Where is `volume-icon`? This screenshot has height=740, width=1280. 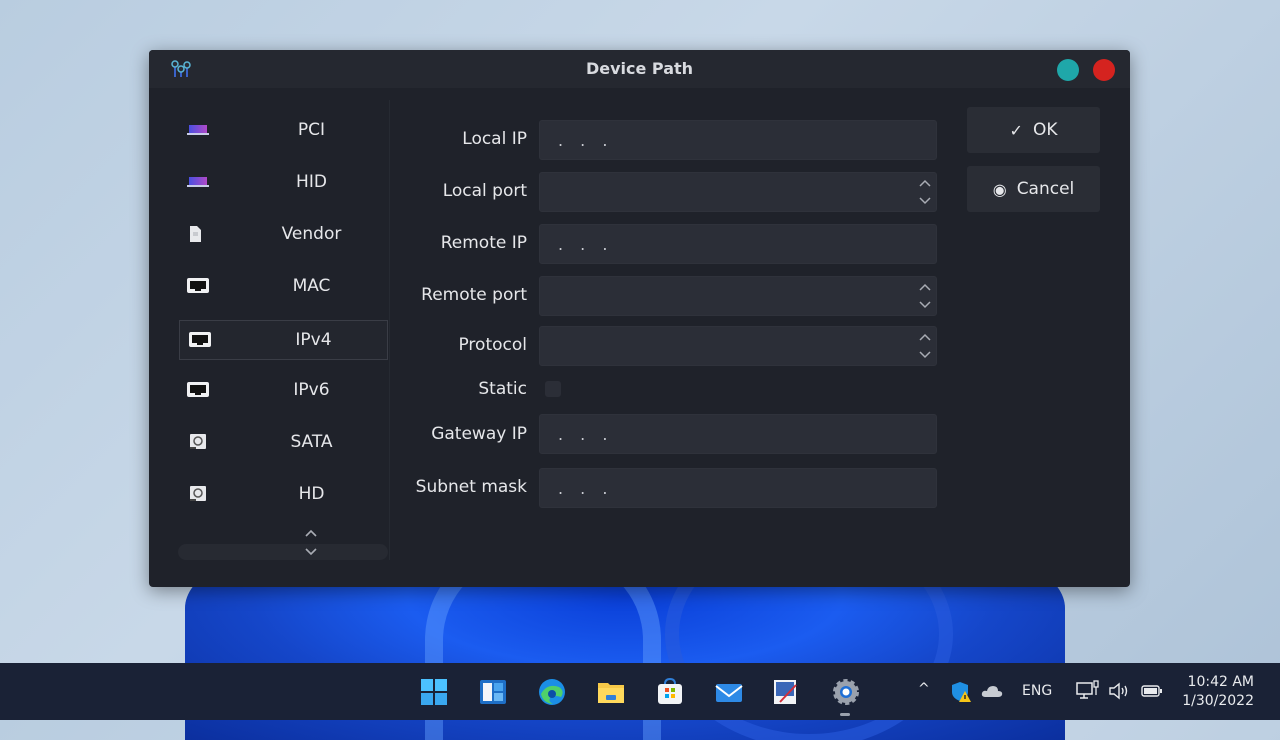
volume-icon is located at coordinates (1119, 691).